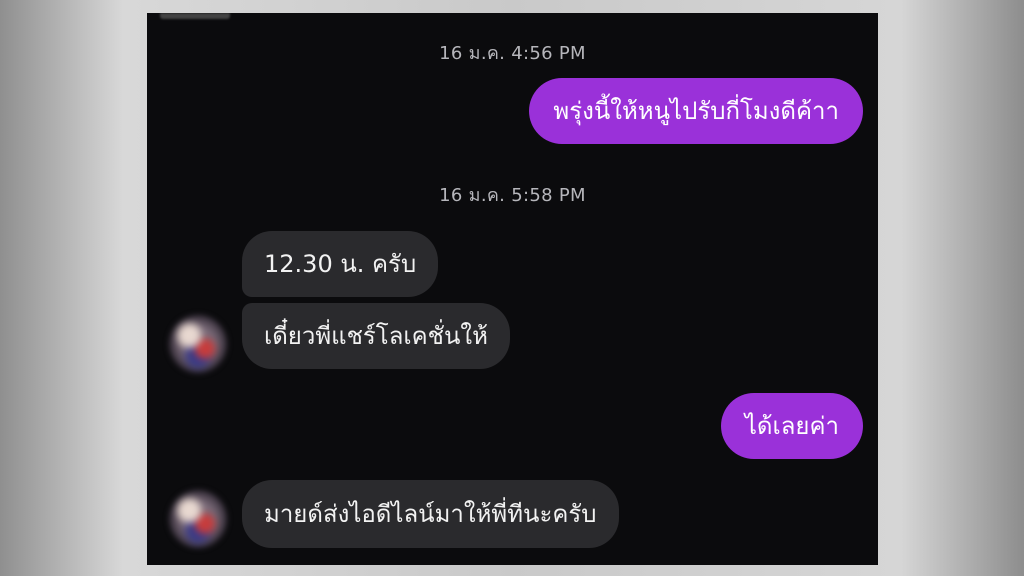  What do you see at coordinates (512, 53) in the screenshot?
I see `timestamp-divider: 16 ม.ค. 4:56 PM` at bounding box center [512, 53].